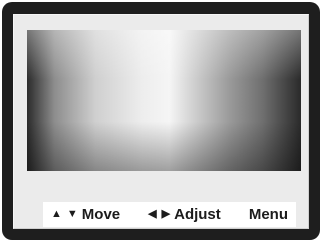  I want to click on move-label: Move, so click(101, 214).